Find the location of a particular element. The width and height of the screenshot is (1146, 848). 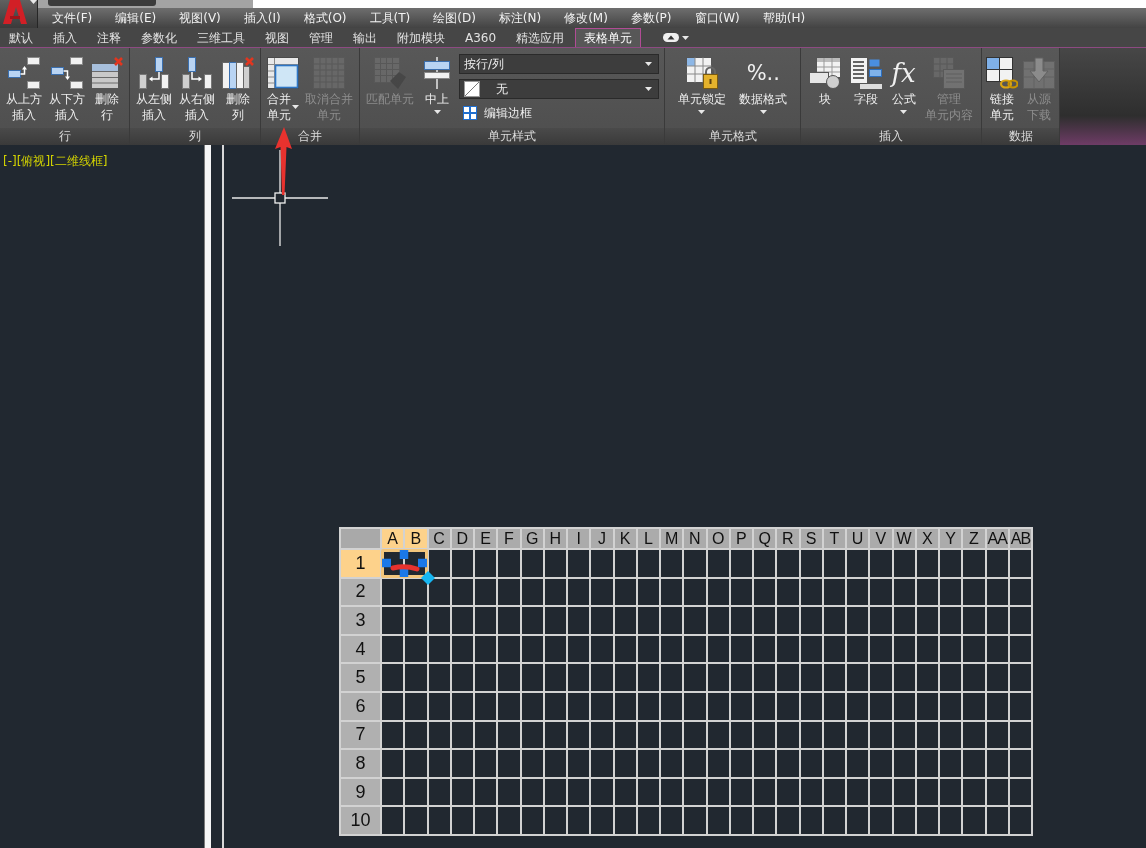

column-header: R is located at coordinates (788, 538).